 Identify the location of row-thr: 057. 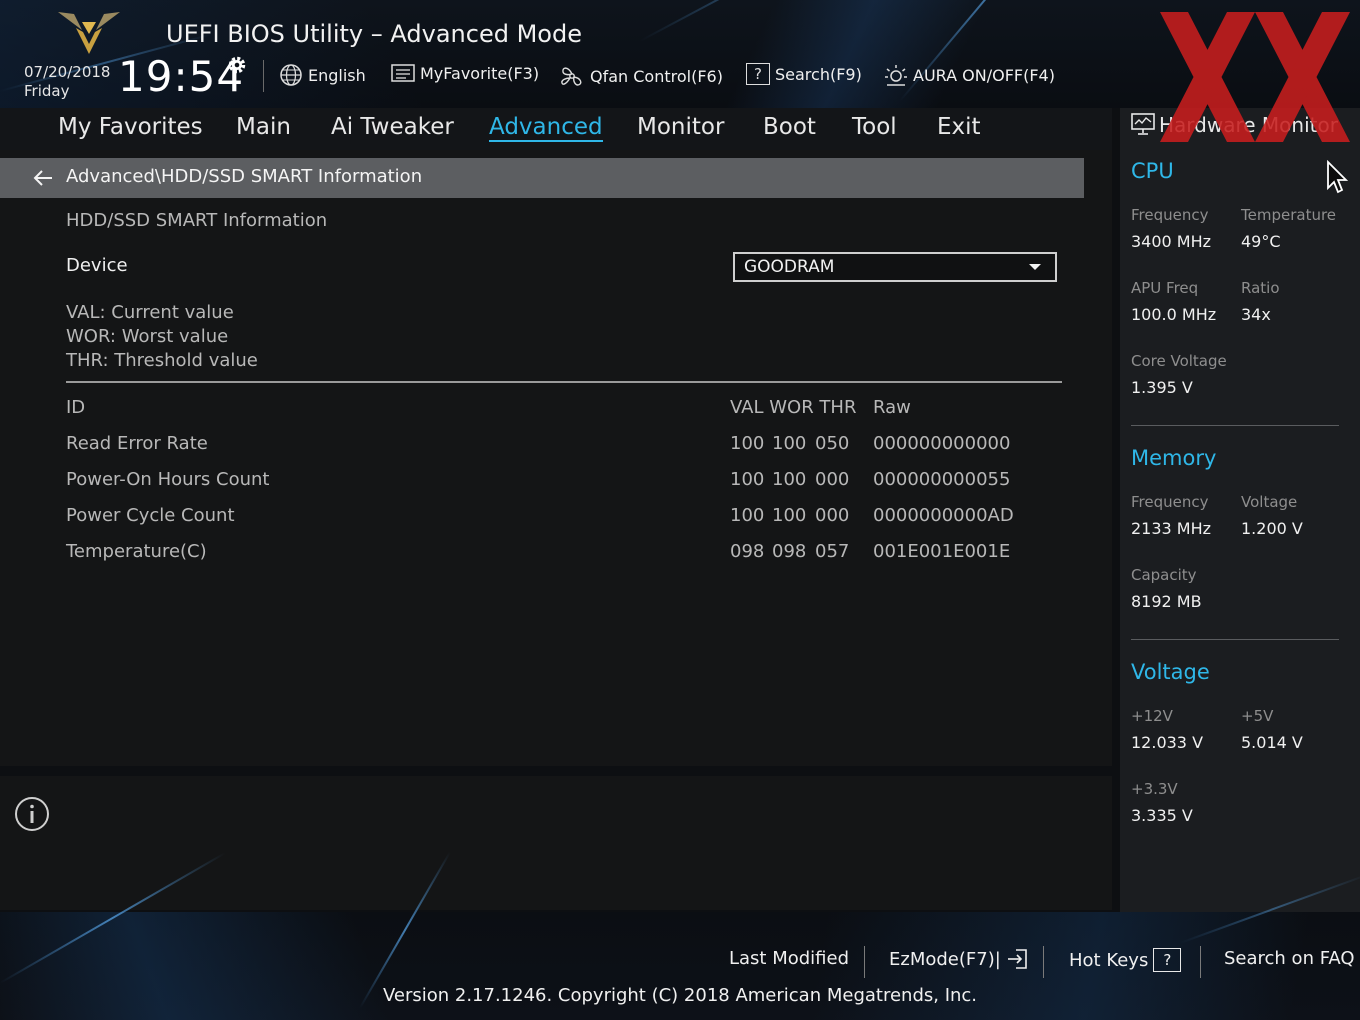
(832, 551).